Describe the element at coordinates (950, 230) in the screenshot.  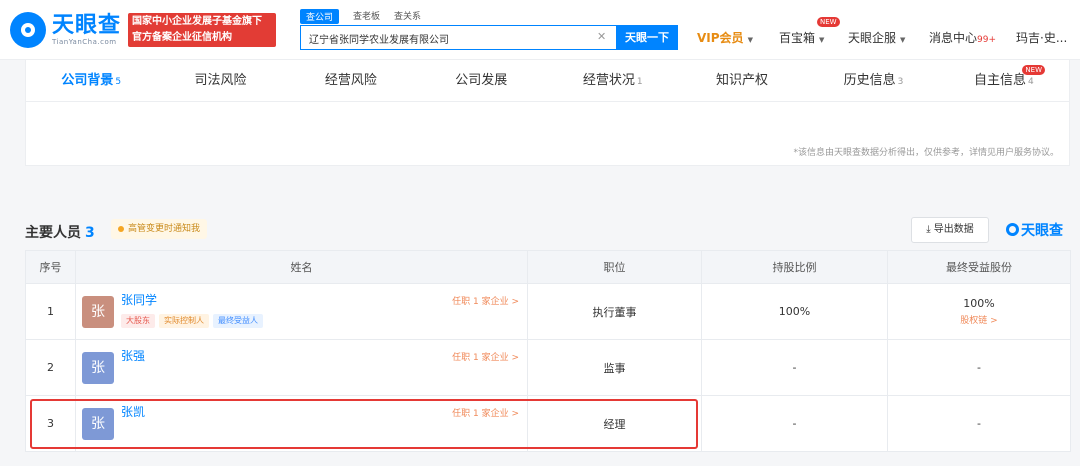
I see `export-data-button: ⤓ 导出数据` at that location.